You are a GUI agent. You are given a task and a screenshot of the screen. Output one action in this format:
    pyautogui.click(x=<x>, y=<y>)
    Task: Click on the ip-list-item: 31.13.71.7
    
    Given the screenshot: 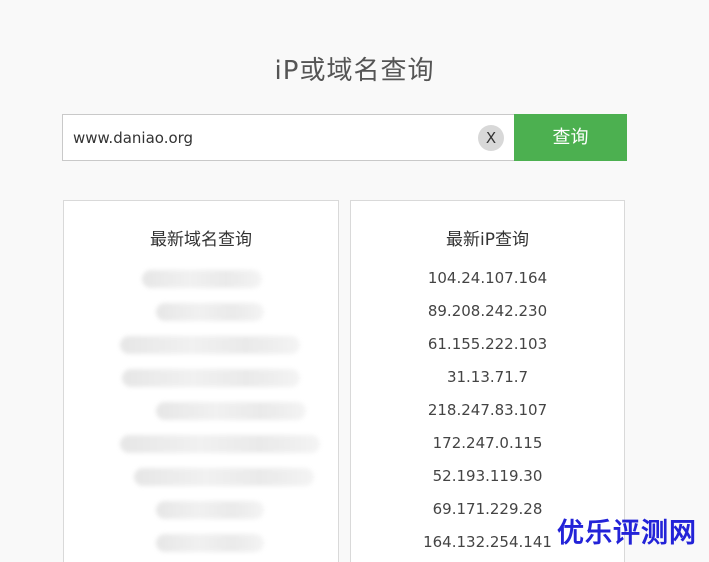 What is the action you would take?
    pyautogui.click(x=487, y=377)
    